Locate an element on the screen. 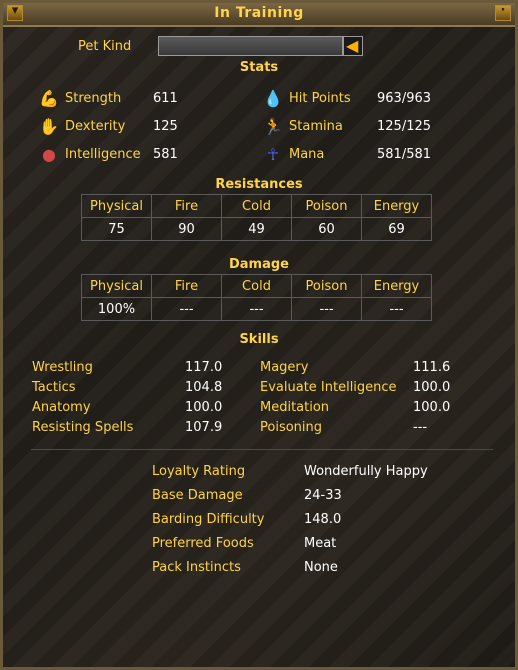  skill-value-meditation: 100.0 is located at coordinates (432, 407).